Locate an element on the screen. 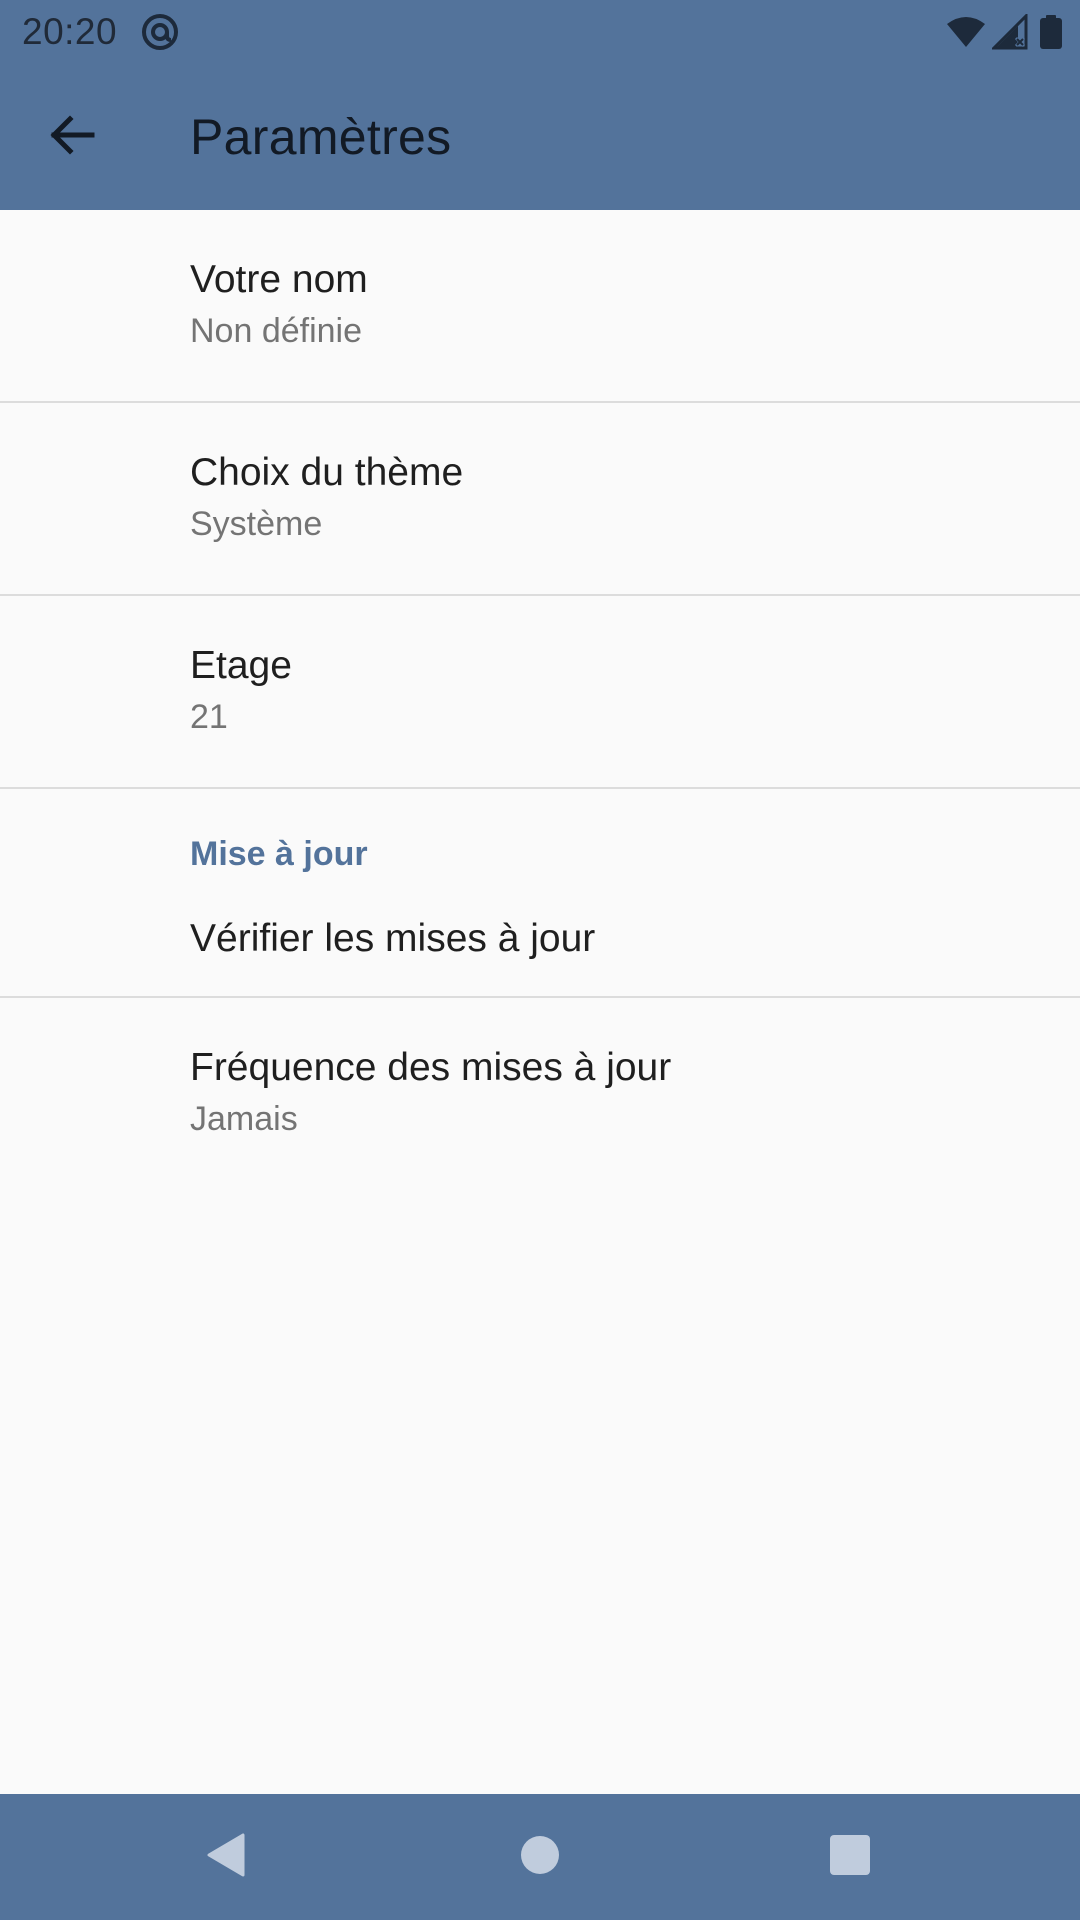  status-time: 20:20 is located at coordinates (70, 31).